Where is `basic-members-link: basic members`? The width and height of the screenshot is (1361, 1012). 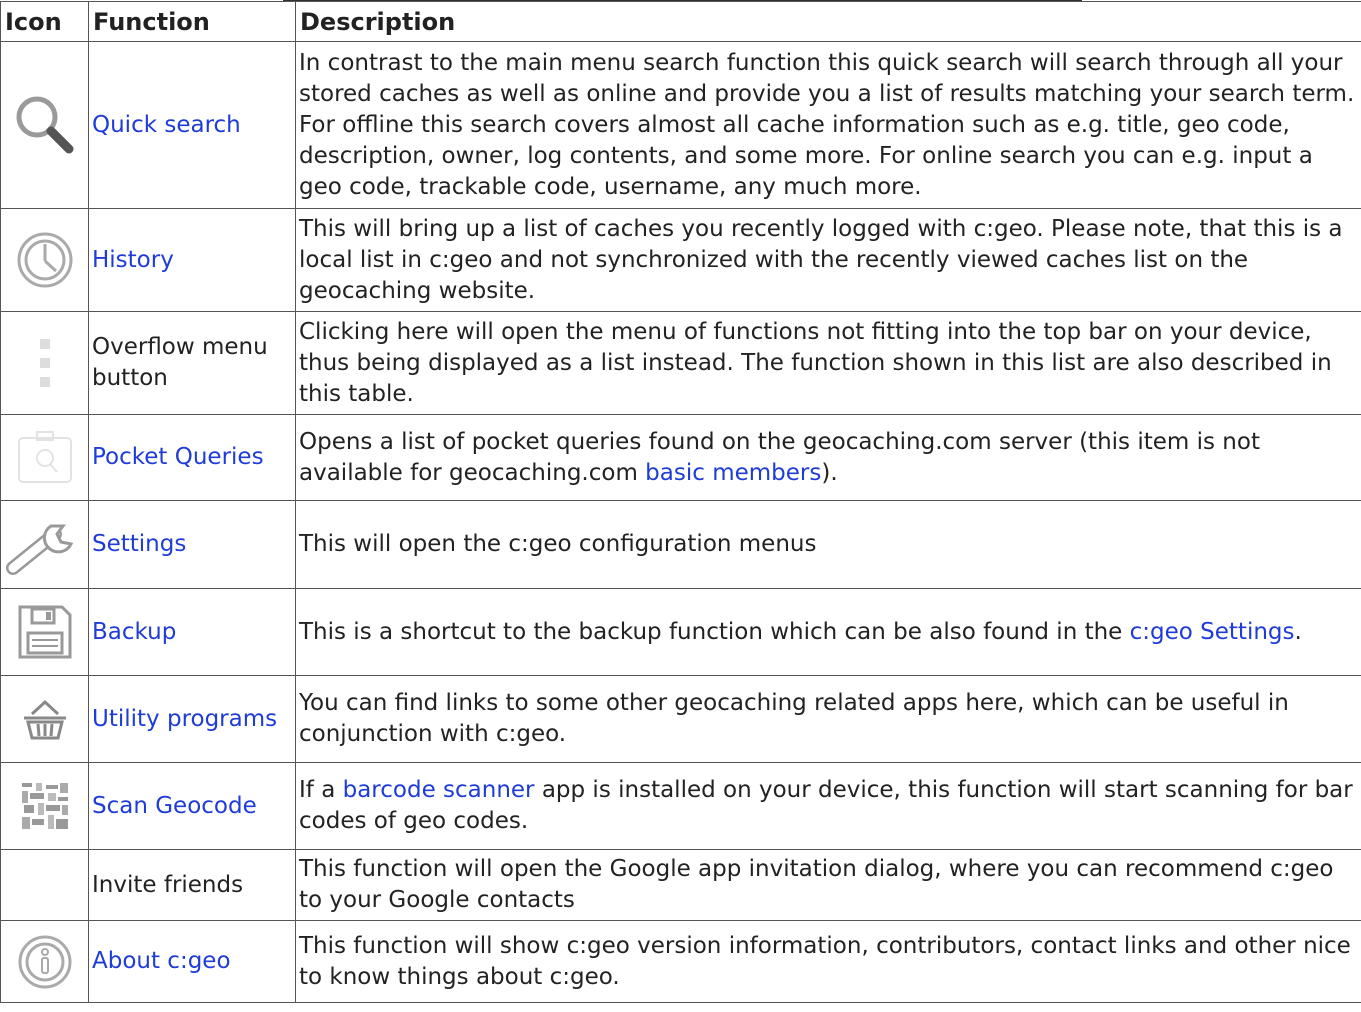 basic-members-link: basic members is located at coordinates (733, 473).